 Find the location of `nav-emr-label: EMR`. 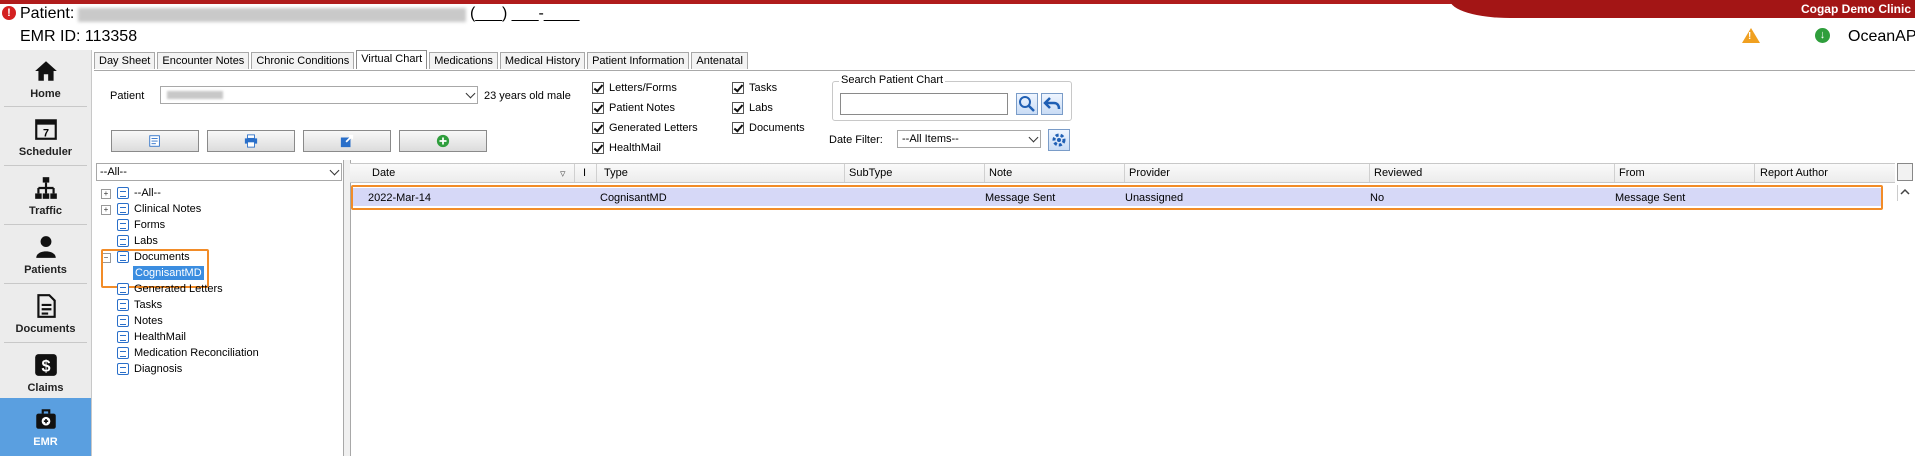

nav-emr-label: EMR is located at coordinates (45, 442).